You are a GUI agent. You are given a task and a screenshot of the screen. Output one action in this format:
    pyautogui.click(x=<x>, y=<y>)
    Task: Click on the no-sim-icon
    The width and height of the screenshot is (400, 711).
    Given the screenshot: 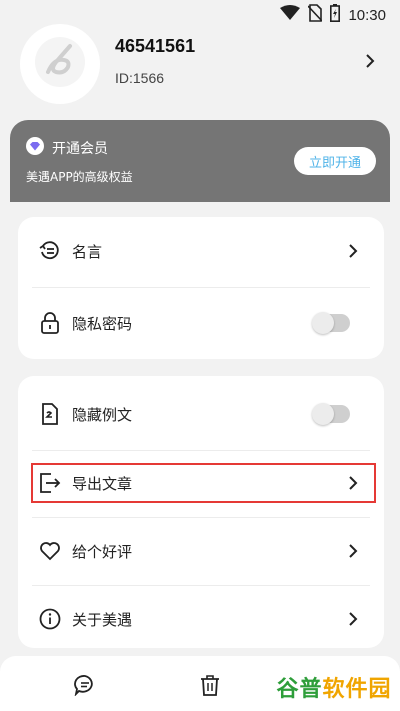 What is the action you would take?
    pyautogui.click(x=315, y=15)
    